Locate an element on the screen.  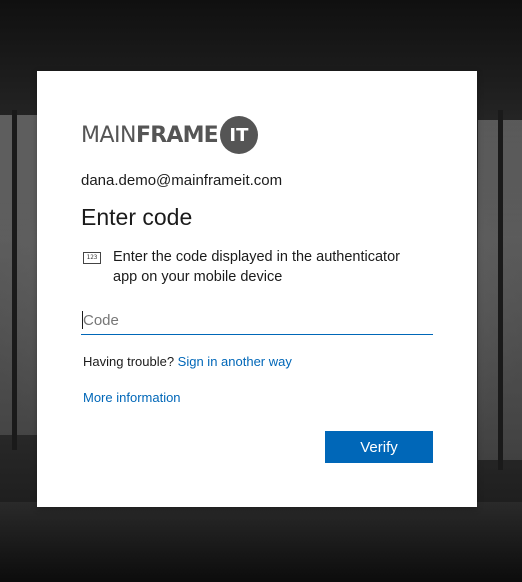
logo-badge: IT is located at coordinates (238, 135).